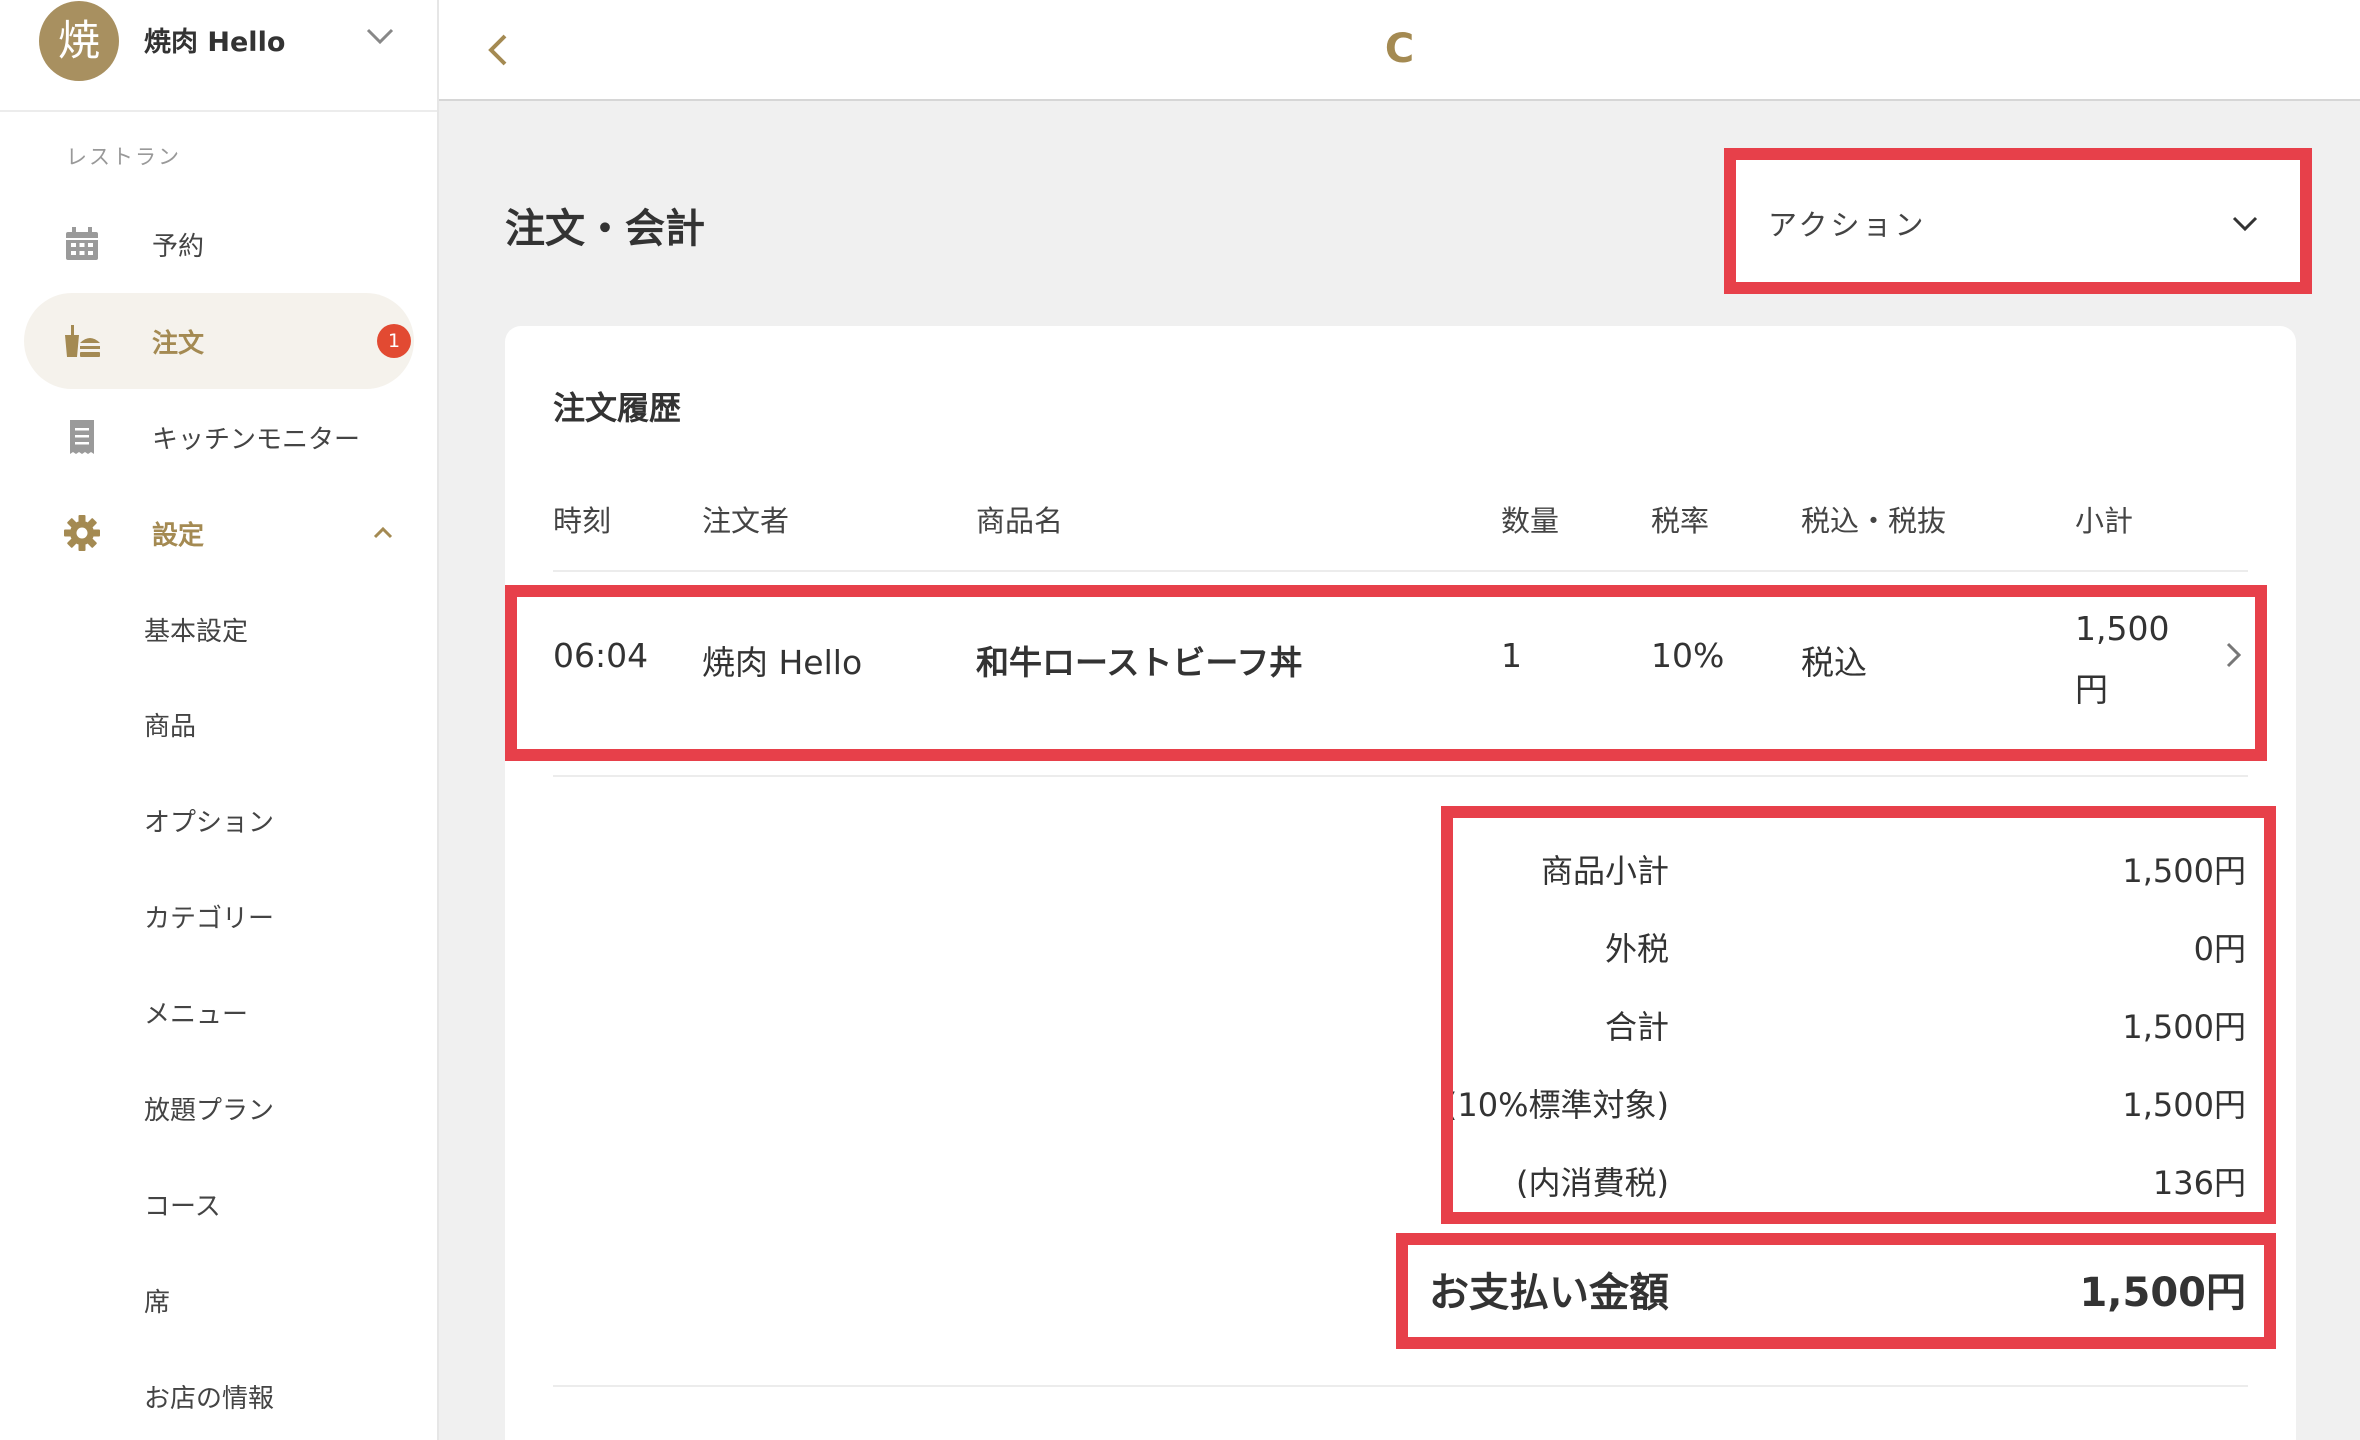 Image resolution: width=2360 pixels, height=1440 pixels. I want to click on sidebar-subitem-categories: カテゴリー, so click(209, 916).